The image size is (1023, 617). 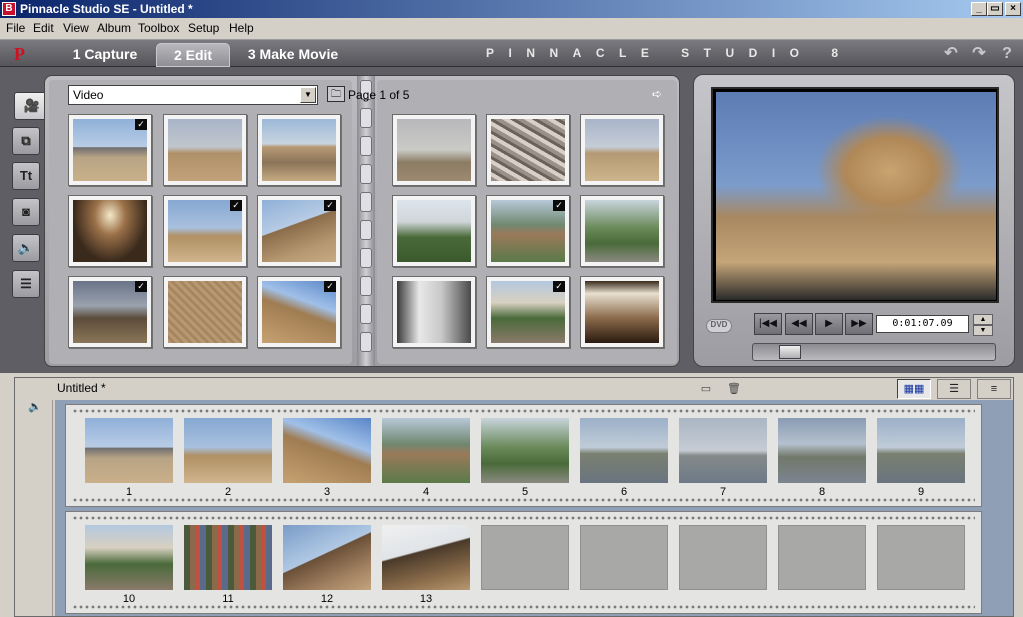 What do you see at coordinates (859, 324) in the screenshot?
I see `fast-forward-button: ▶▶` at bounding box center [859, 324].